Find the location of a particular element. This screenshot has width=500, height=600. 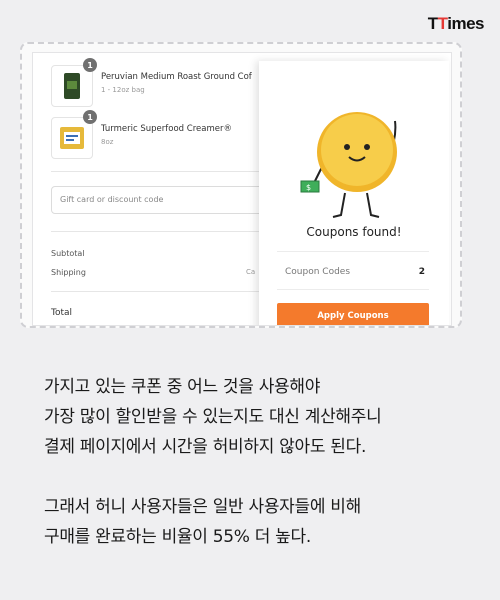

shipping-value: Ca is located at coordinates (251, 272).